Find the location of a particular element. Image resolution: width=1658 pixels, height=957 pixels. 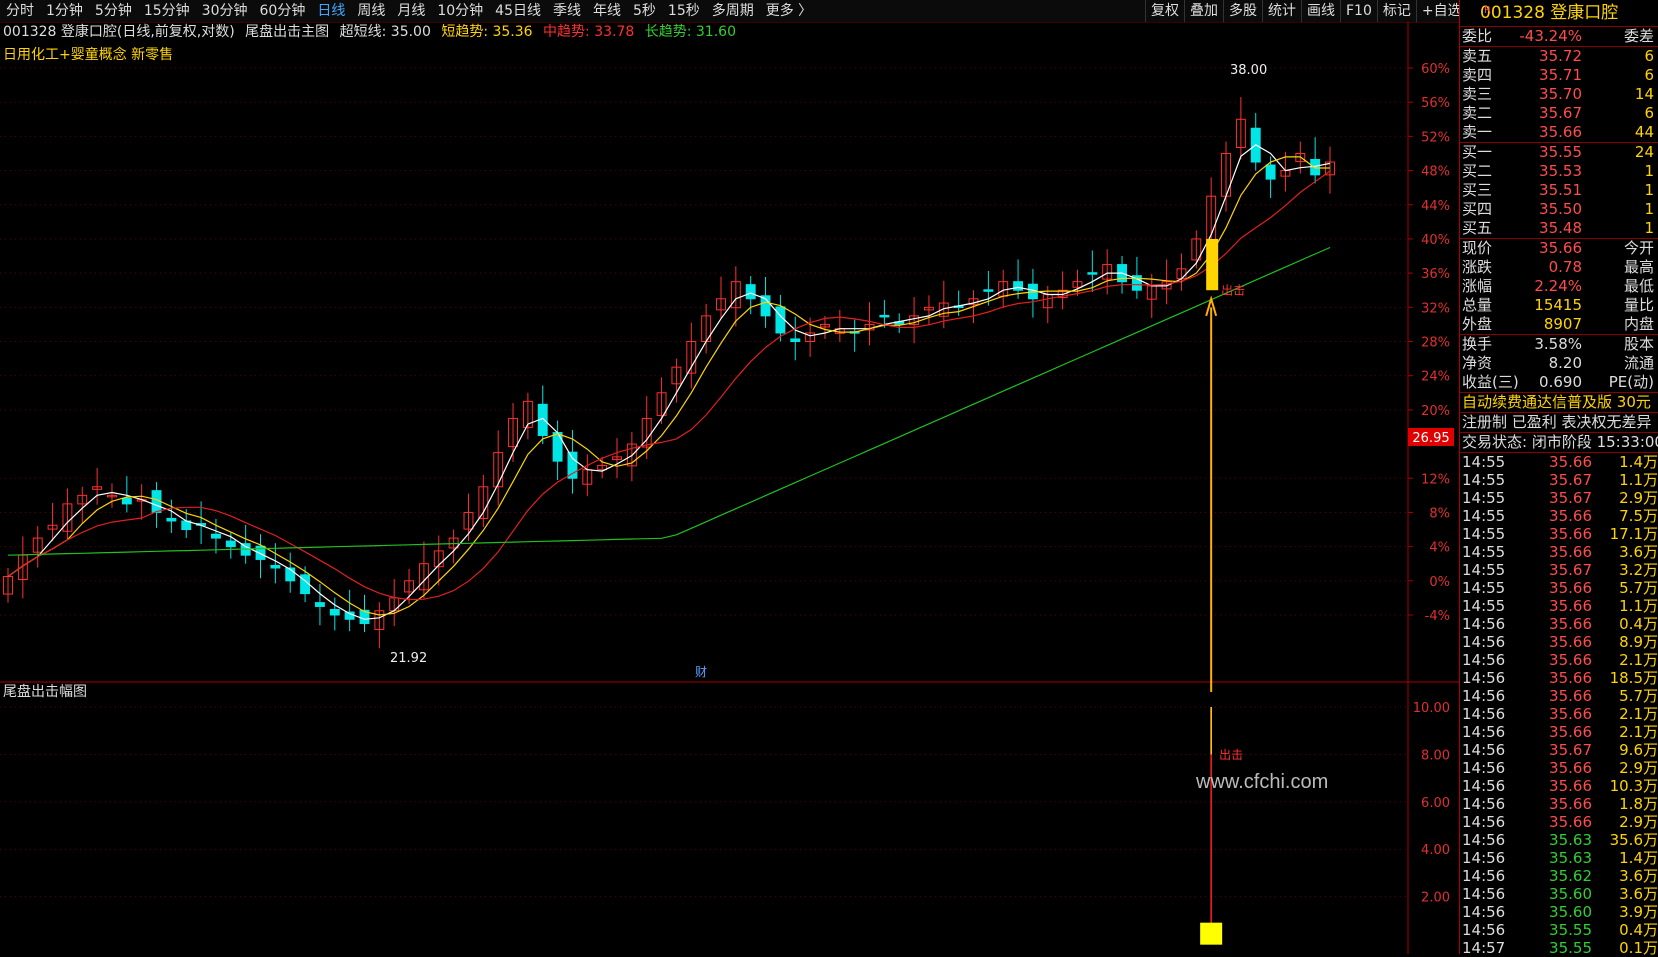

tick-row: 14:56 35.66 0.4万 is located at coordinates (1560, 624).